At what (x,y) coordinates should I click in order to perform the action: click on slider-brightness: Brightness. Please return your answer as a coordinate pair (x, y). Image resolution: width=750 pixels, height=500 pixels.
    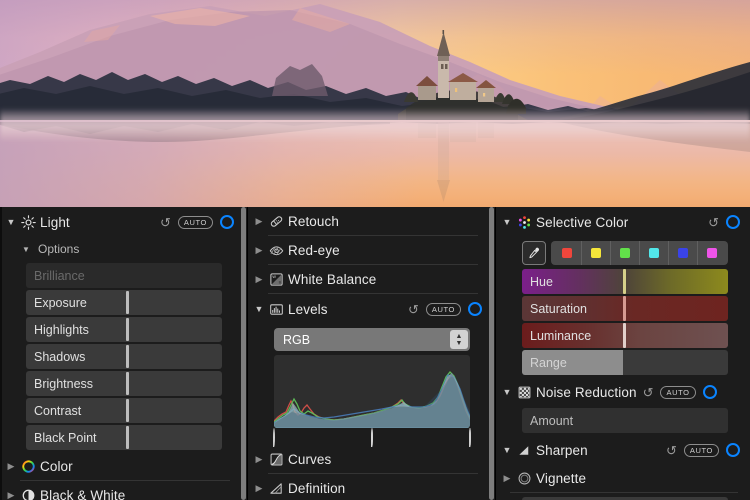
    Looking at the image, I should click on (124, 383).